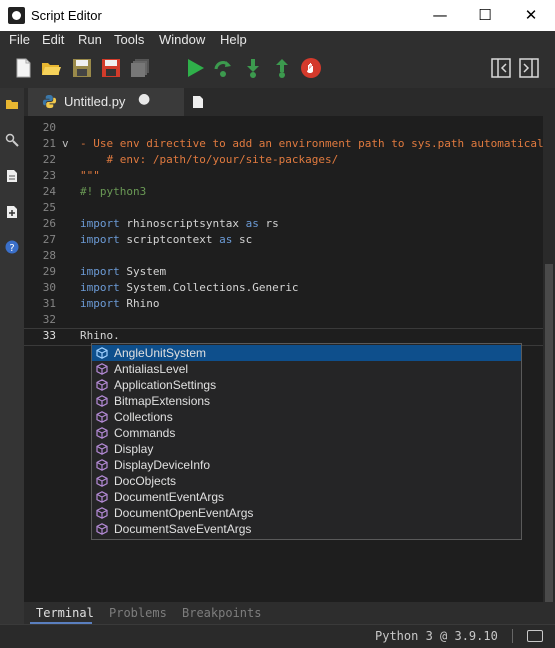  What do you see at coordinates (53, 39) in the screenshot?
I see `menu-edit: Edit` at bounding box center [53, 39].